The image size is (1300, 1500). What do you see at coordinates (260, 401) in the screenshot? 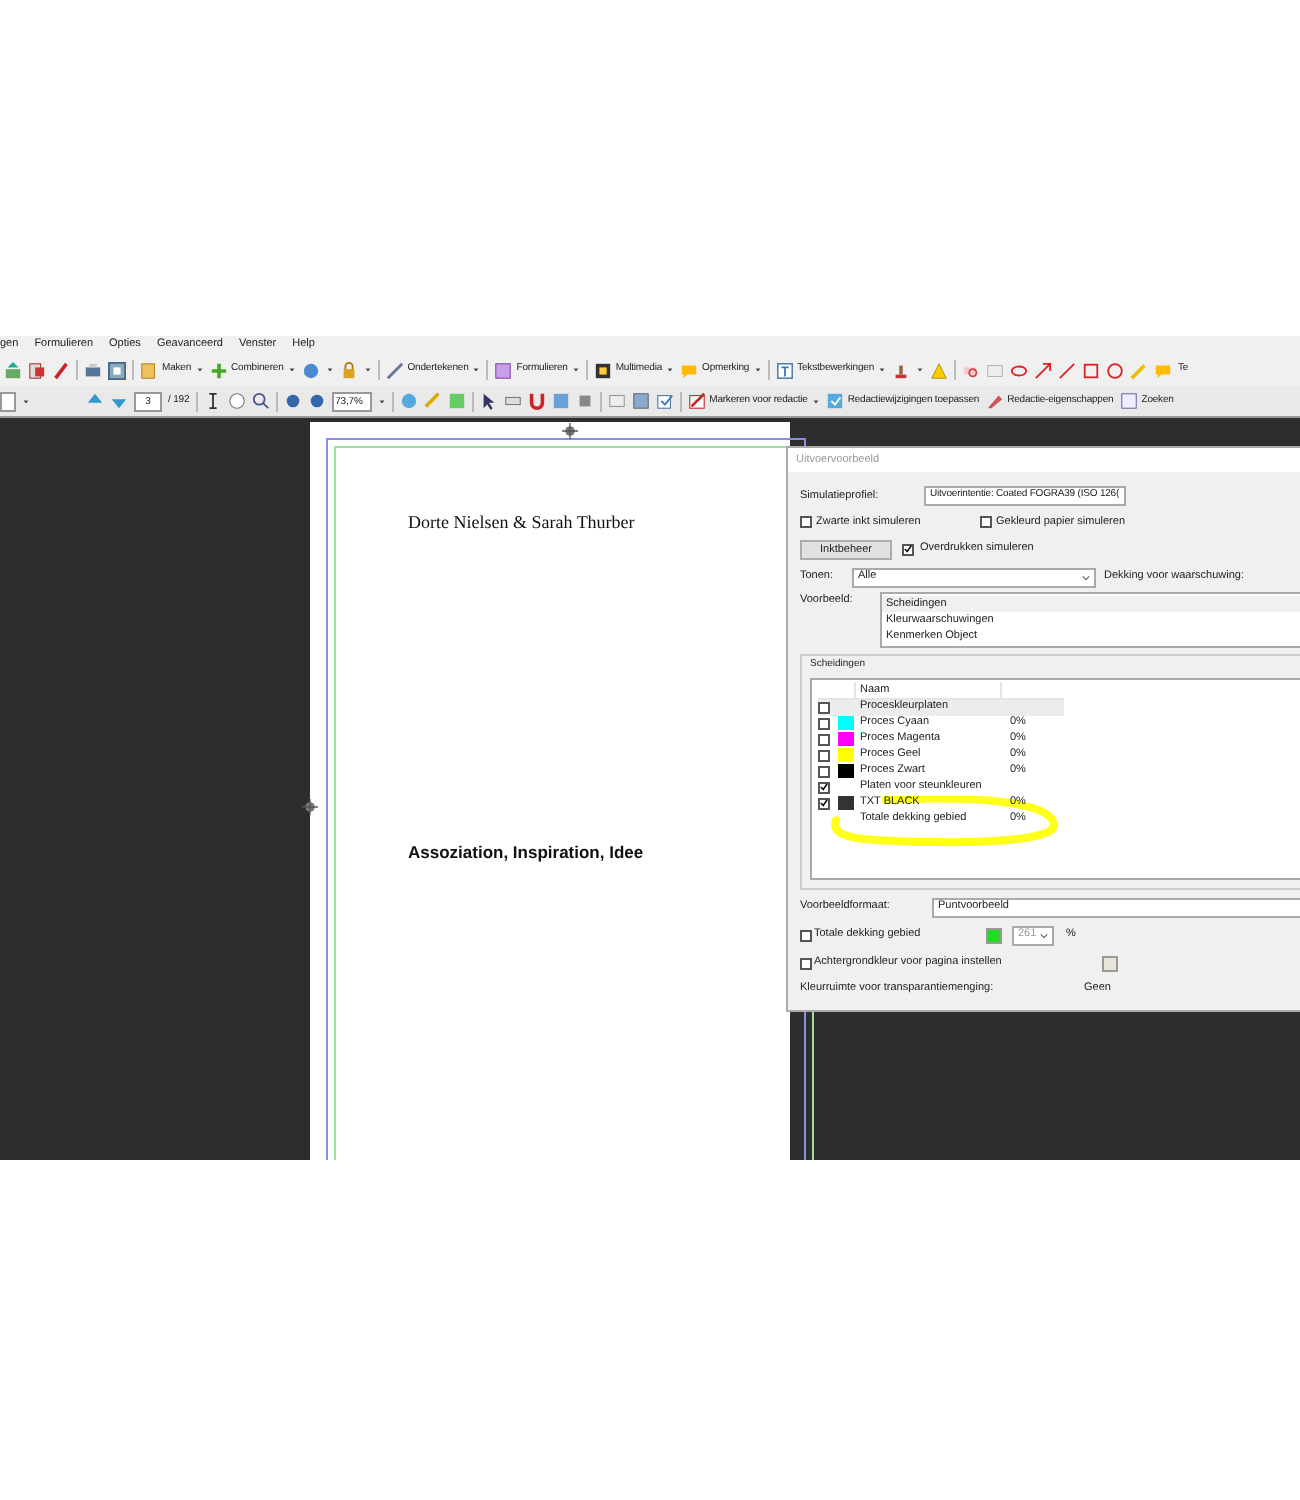
I see `zoom-icon` at bounding box center [260, 401].